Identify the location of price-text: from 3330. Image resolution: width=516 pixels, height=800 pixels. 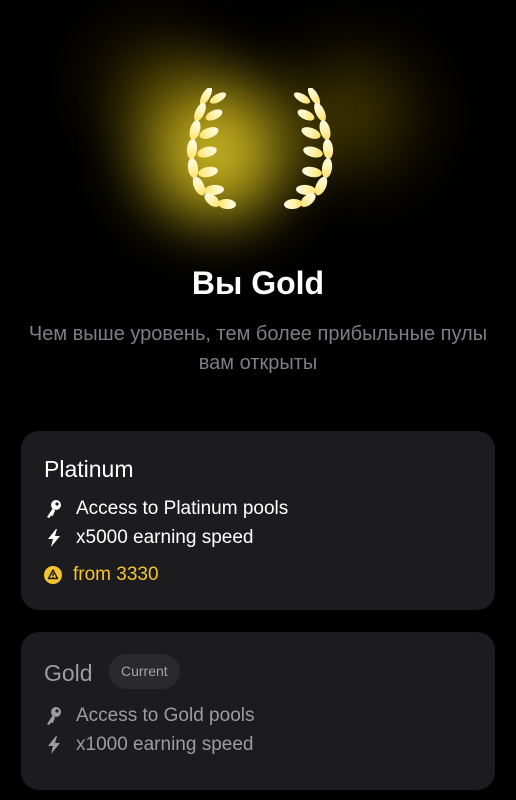
(116, 574).